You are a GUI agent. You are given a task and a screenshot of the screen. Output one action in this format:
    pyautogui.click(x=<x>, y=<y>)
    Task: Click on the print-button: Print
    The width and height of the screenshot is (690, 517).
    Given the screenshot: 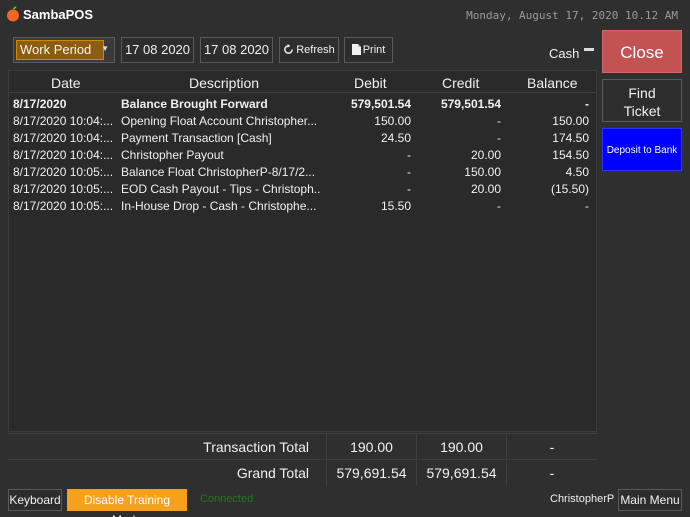 What is the action you would take?
    pyautogui.click(x=368, y=50)
    